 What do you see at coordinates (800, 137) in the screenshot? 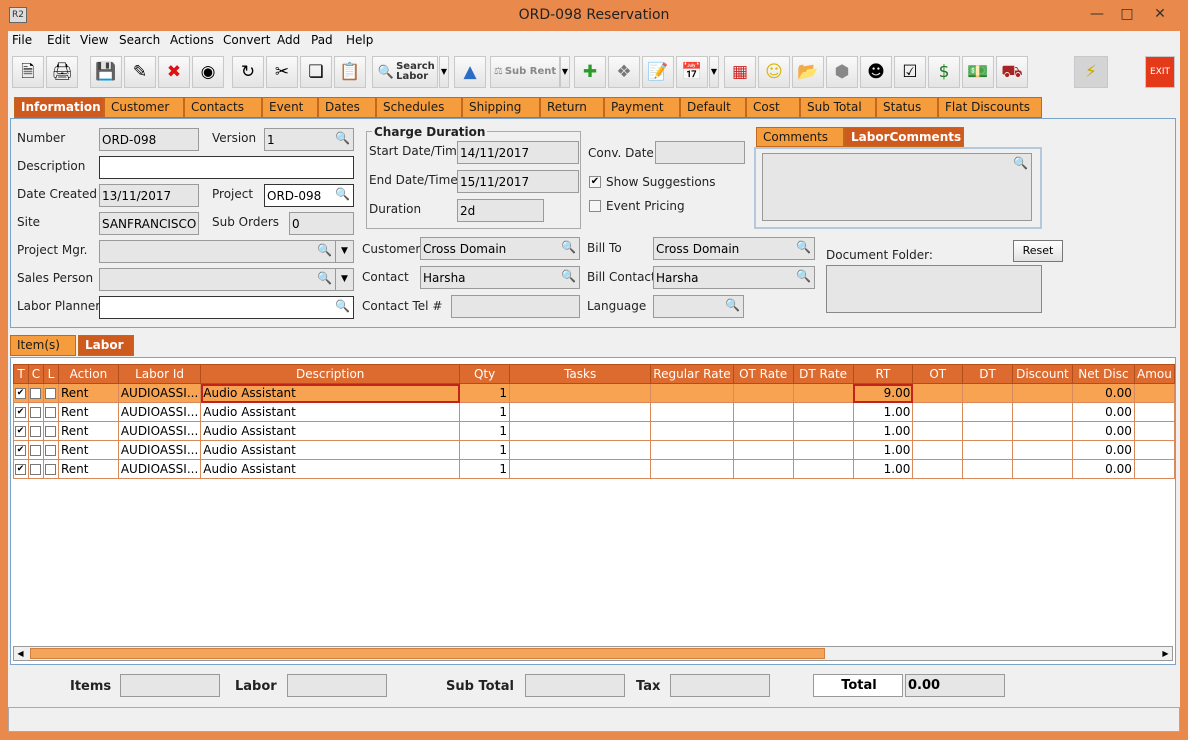
I see `tab-comments: Comments` at bounding box center [800, 137].